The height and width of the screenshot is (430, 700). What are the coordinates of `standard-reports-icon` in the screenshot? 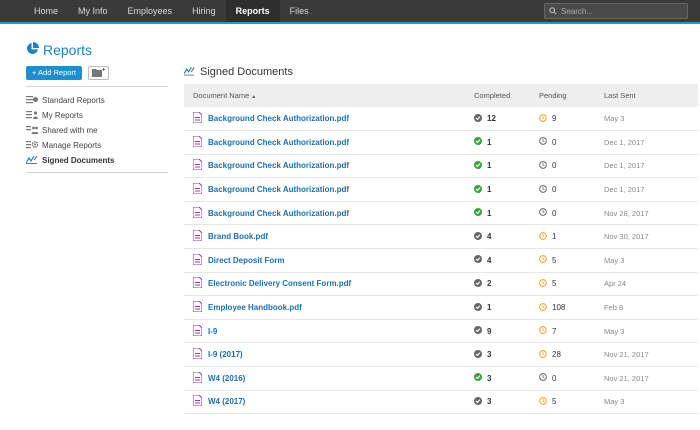 It's located at (34, 100).